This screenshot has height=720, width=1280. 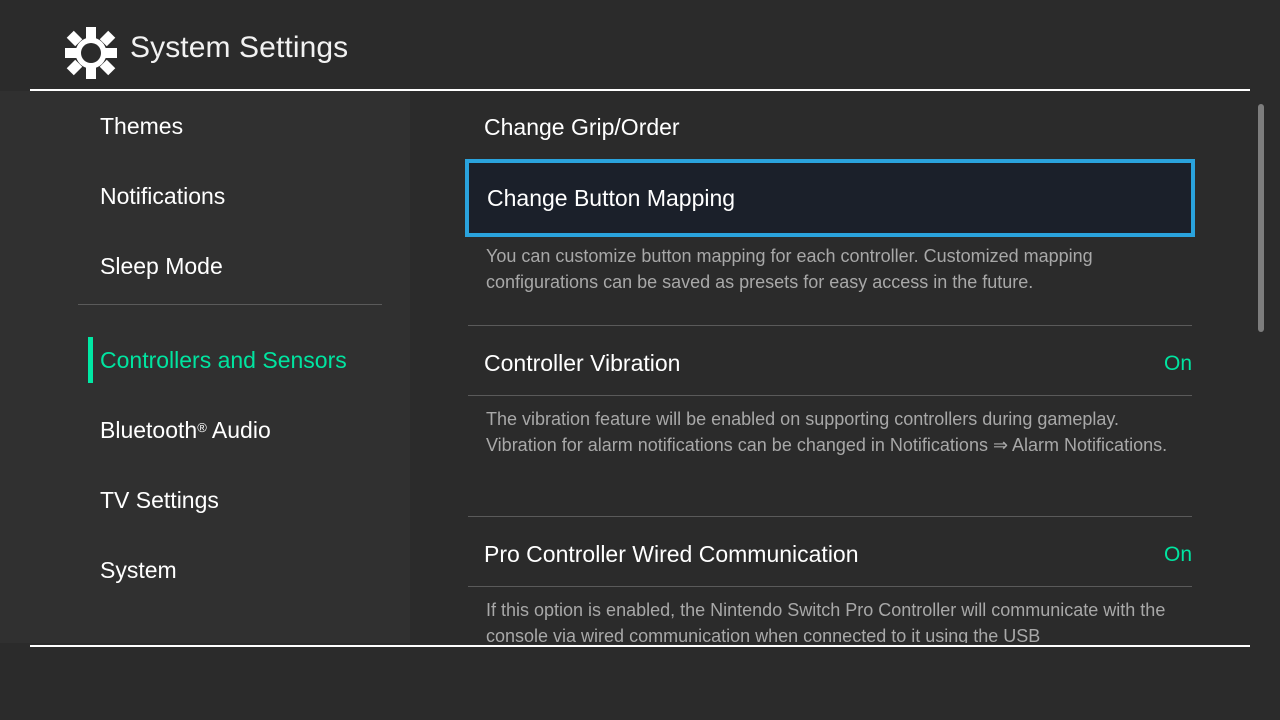 I want to click on sidebar-item-bluetooth-audio: Bluetooth® Audio, so click(x=205, y=430).